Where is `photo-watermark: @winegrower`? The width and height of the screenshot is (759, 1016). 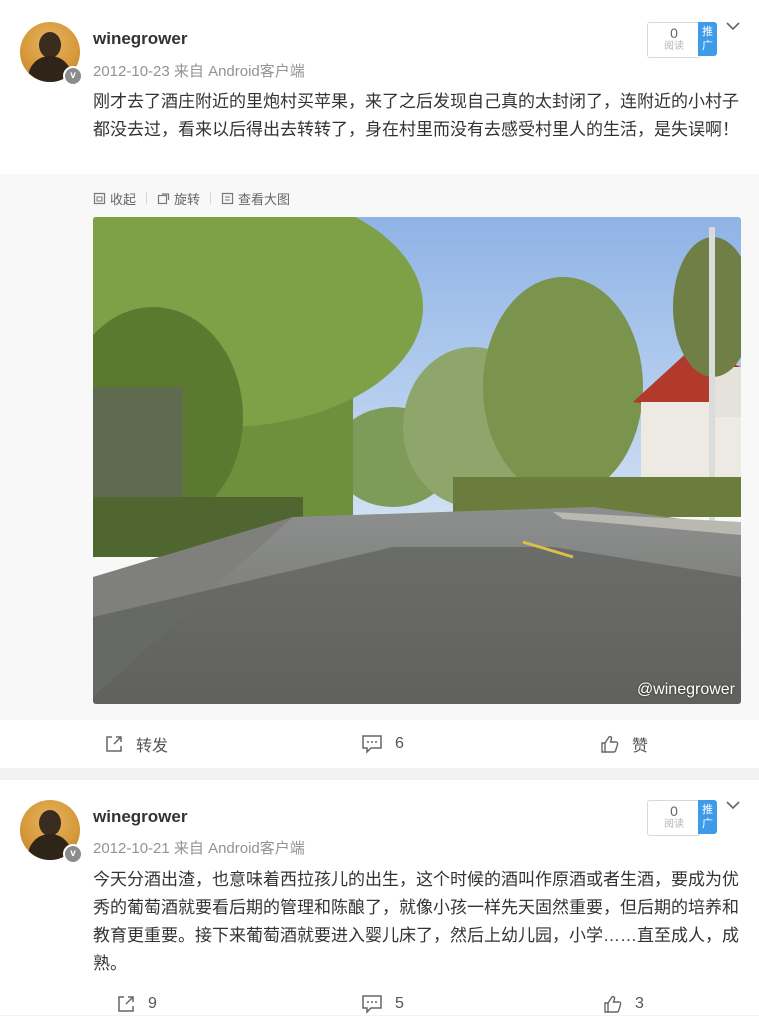 photo-watermark: @winegrower is located at coordinates (685, 689).